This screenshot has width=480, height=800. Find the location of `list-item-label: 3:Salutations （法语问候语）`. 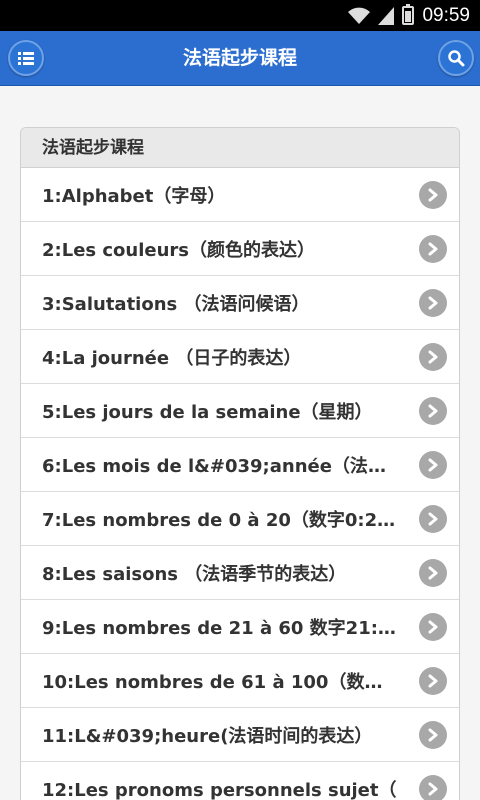

list-item-label: 3:Salutations （法语问候语） is located at coordinates (176, 304).